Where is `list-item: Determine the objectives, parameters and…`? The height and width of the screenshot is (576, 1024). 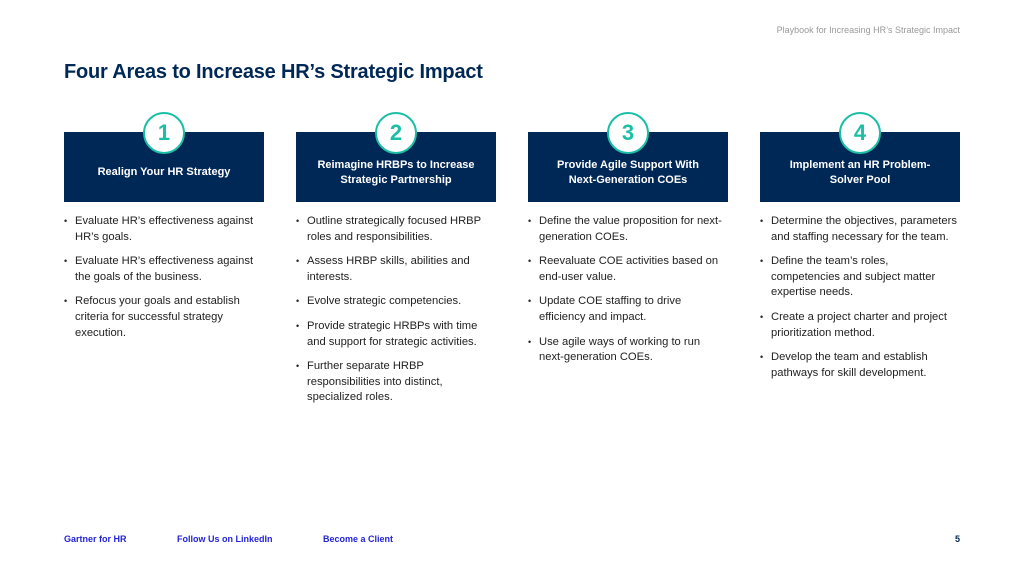 list-item: Determine the objectives, parameters and… is located at coordinates (860, 229).